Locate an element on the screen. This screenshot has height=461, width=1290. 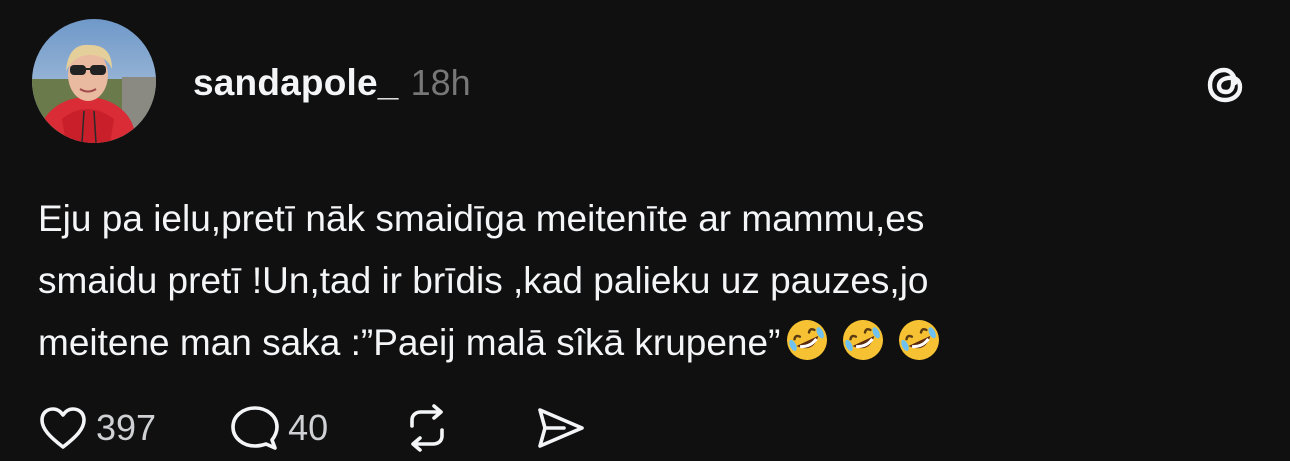
avatar is located at coordinates (94, 81).